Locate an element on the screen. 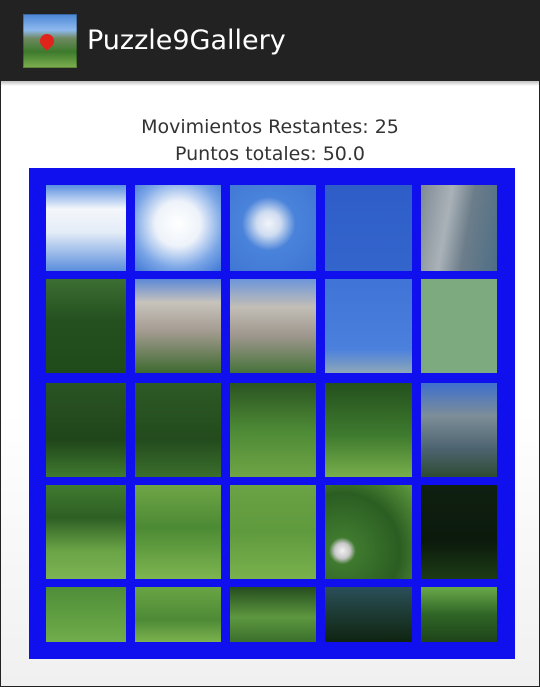 This screenshot has width=540, height=687. map-pin-icon is located at coordinates (47, 41).